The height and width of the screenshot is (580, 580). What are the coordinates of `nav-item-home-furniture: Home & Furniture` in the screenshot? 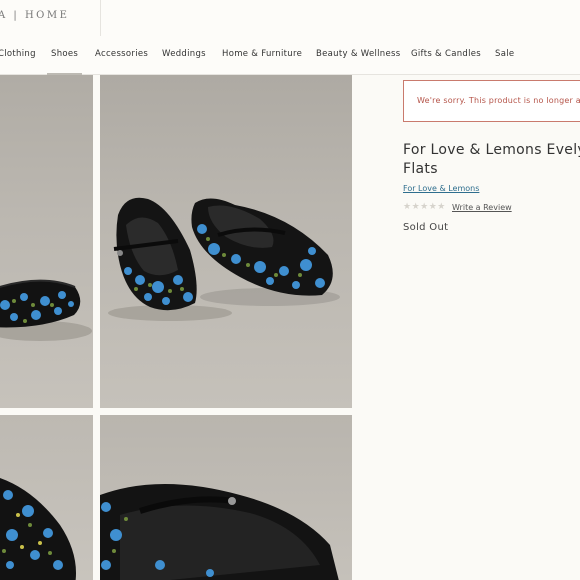 It's located at (262, 54).